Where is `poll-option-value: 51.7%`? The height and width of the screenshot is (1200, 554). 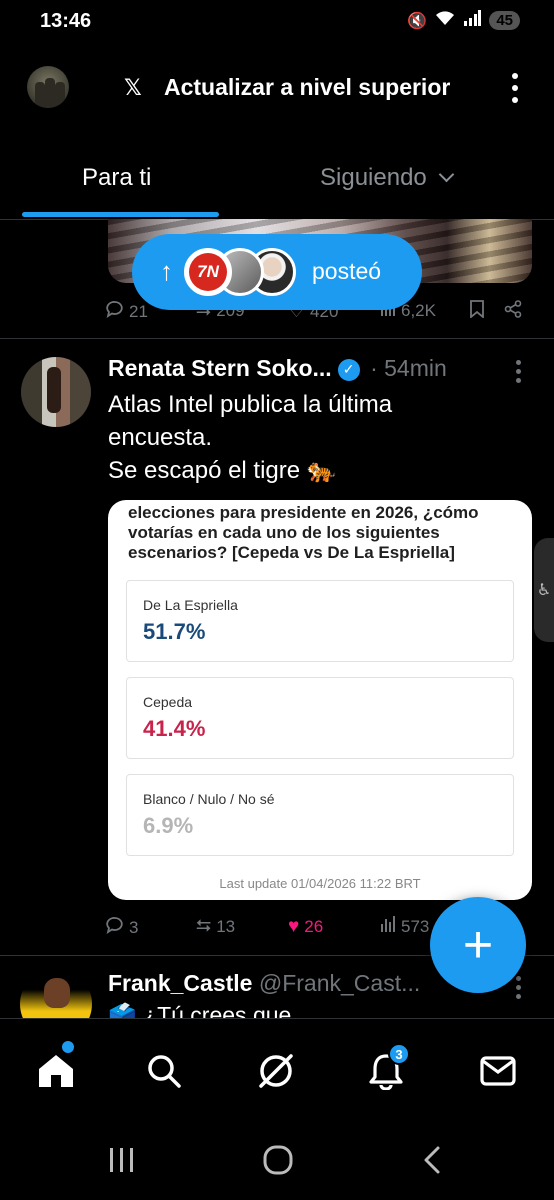 poll-option-value: 51.7% is located at coordinates (174, 631).